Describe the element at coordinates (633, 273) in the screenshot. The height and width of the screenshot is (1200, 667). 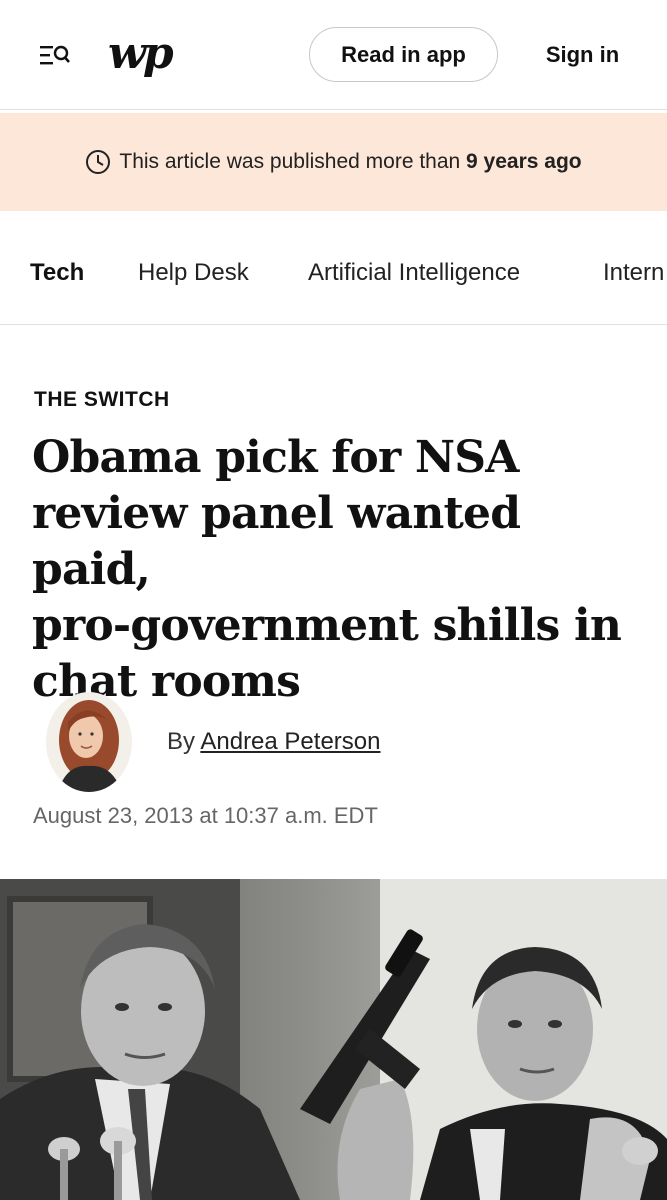
I see `nav-item-internet: Intern` at that location.